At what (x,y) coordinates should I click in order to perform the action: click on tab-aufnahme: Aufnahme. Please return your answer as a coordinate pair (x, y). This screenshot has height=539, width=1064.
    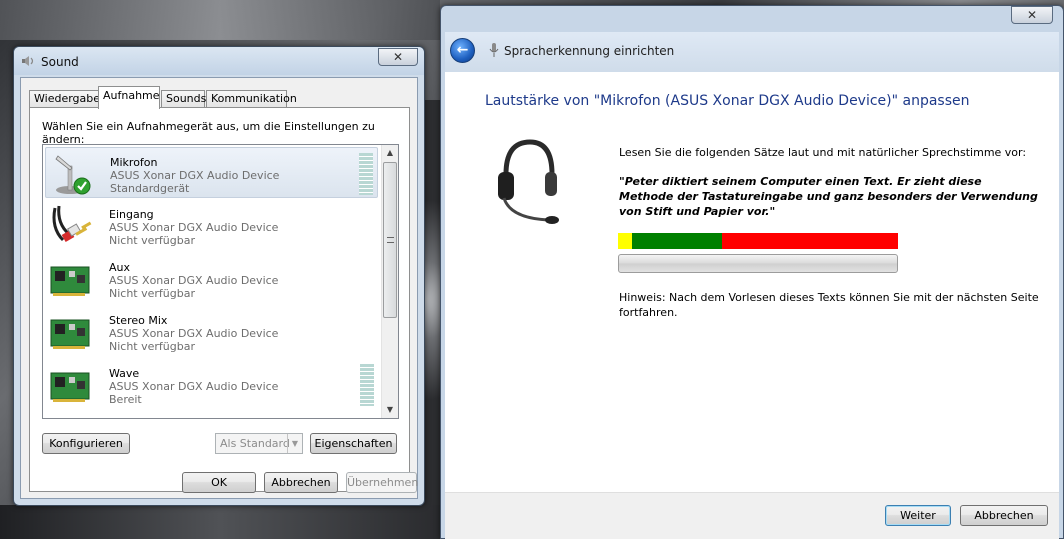
    Looking at the image, I should click on (129, 97).